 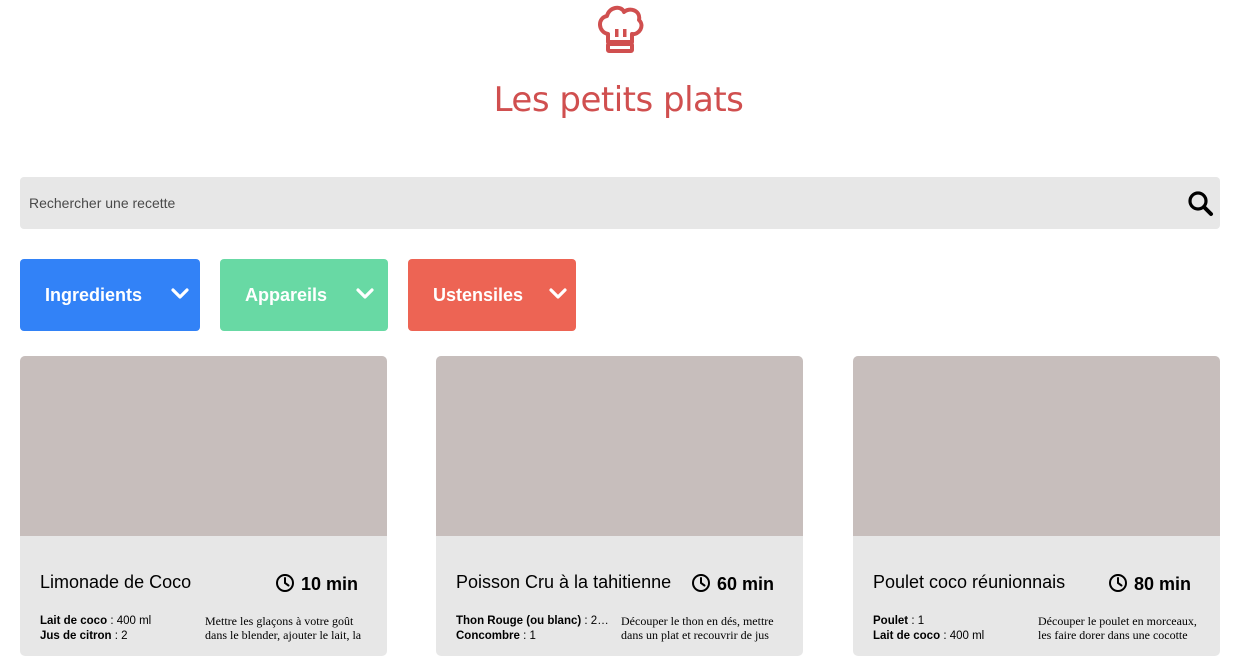 I want to click on ingredient-item: Concombre : 1, so click(x=535, y=636).